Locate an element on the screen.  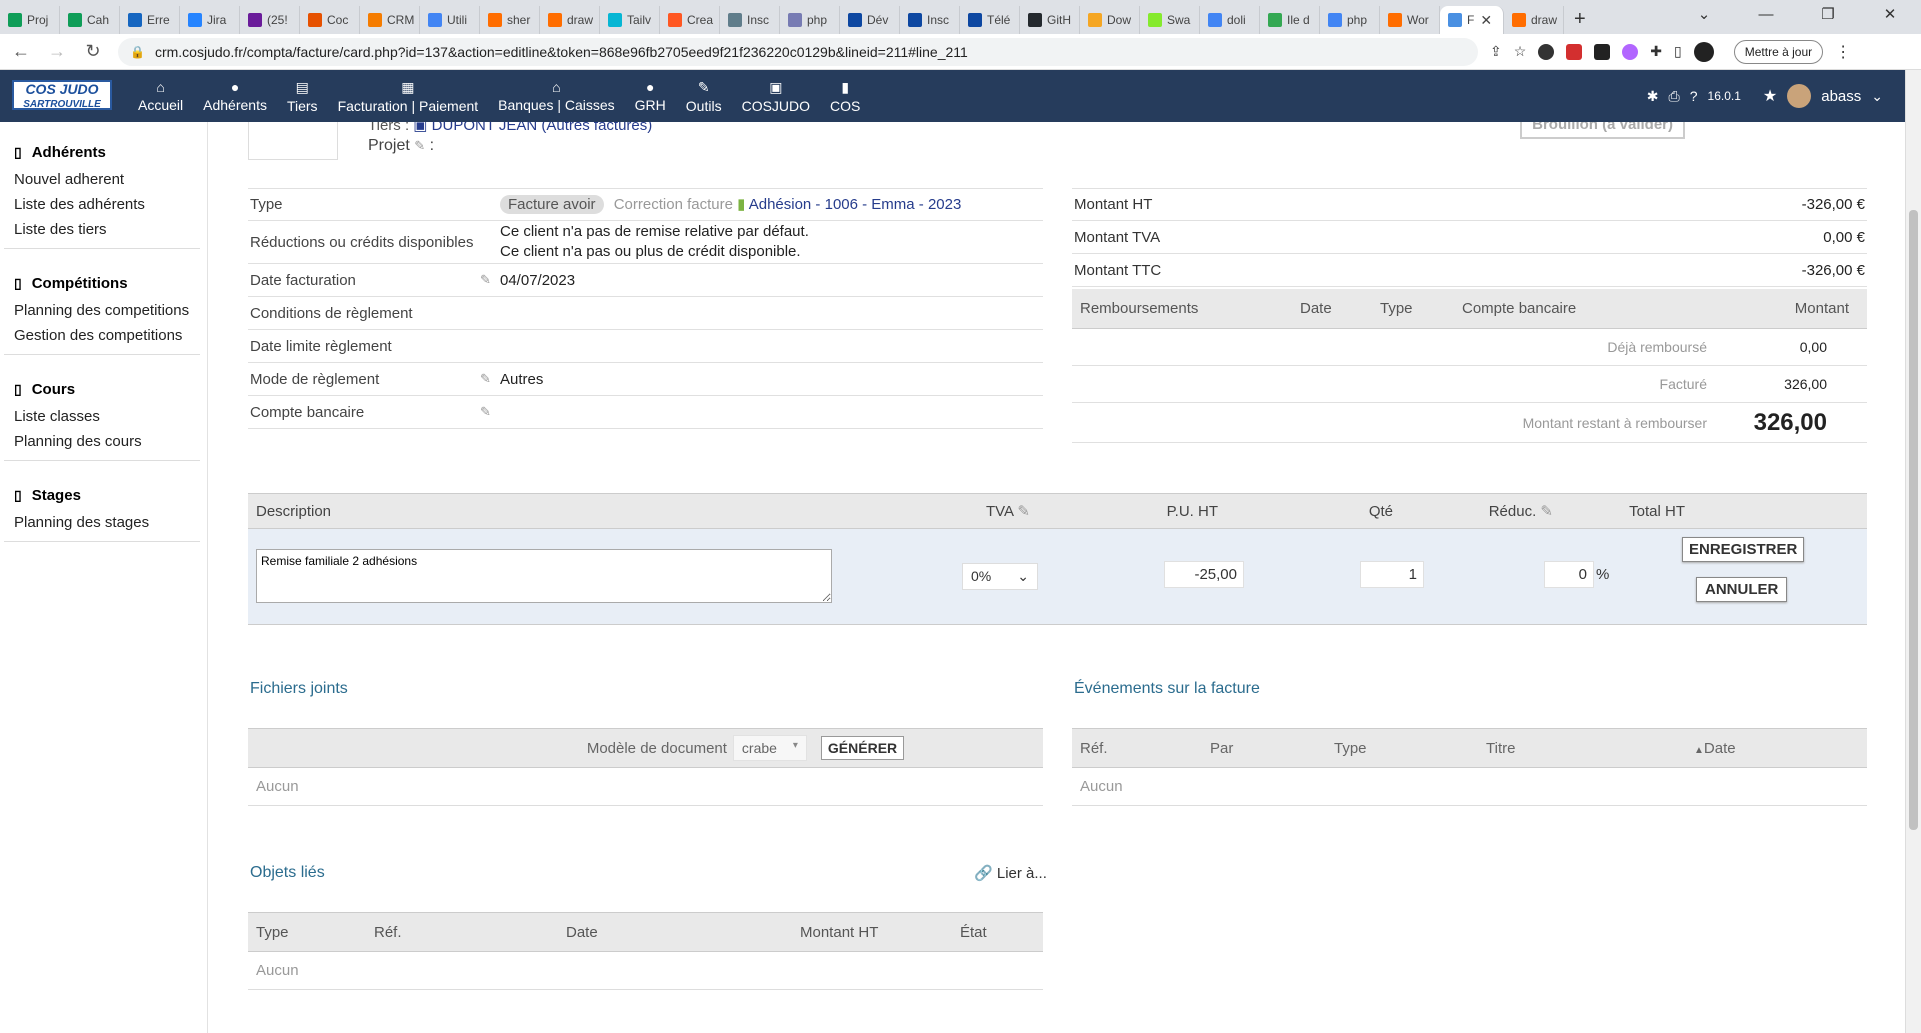
update-button: Mettre à jour is located at coordinates (1778, 51).